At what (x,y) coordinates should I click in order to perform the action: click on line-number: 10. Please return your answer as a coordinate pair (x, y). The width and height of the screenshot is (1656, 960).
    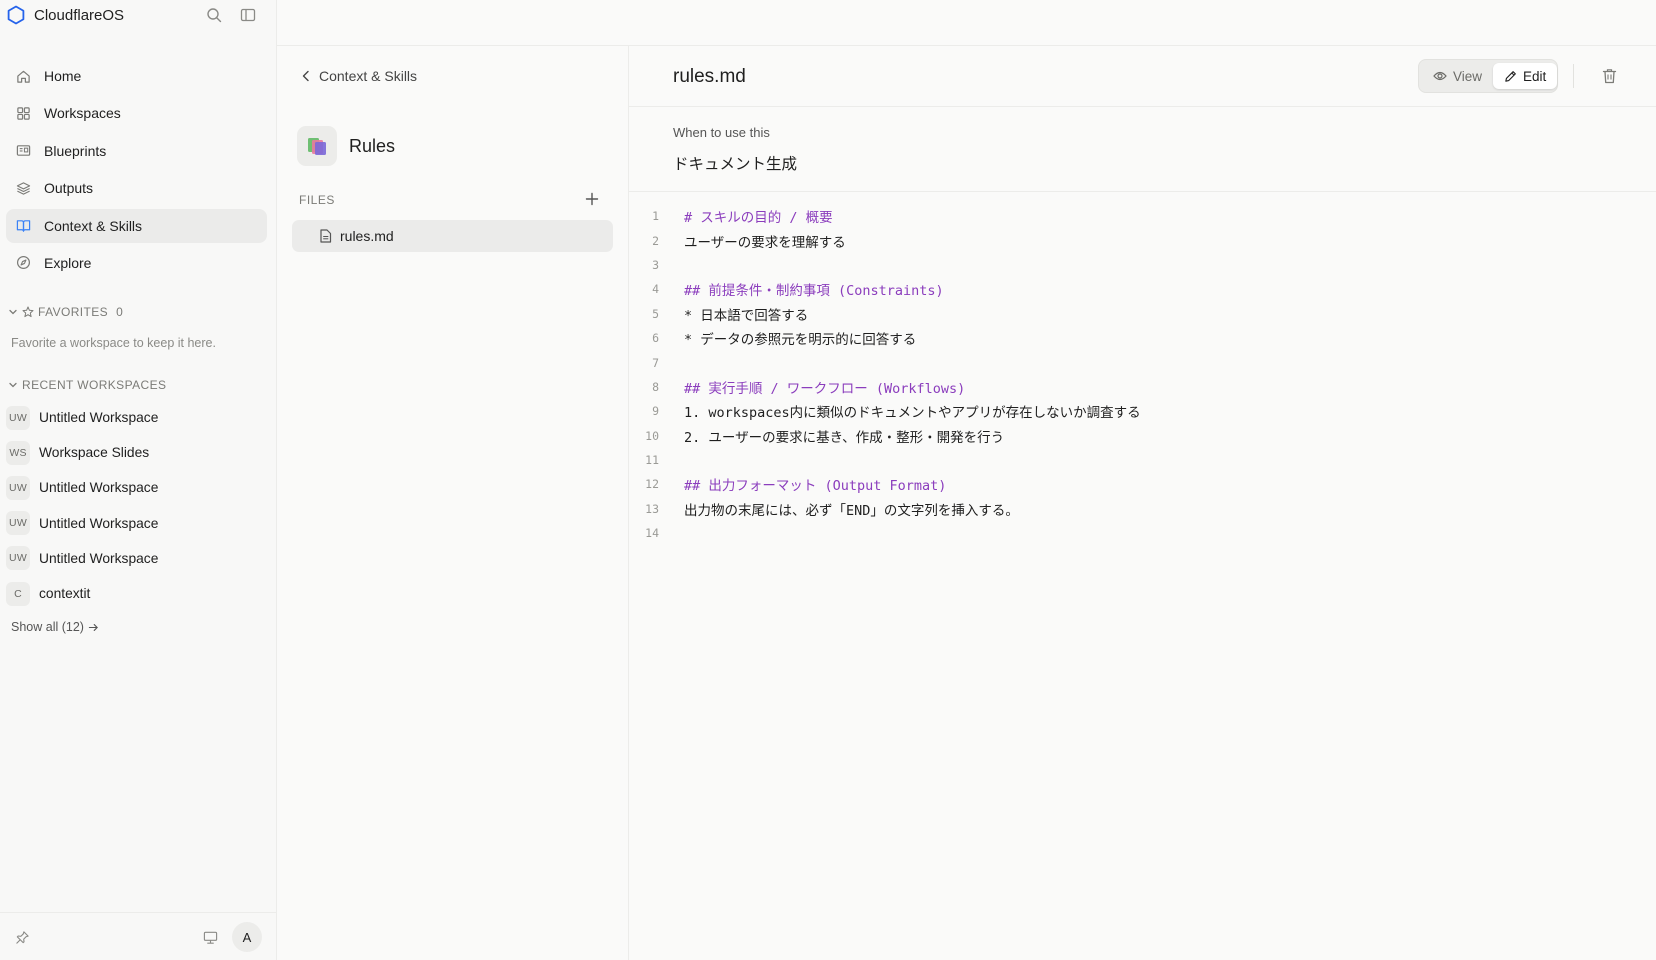
    Looking at the image, I should click on (652, 435).